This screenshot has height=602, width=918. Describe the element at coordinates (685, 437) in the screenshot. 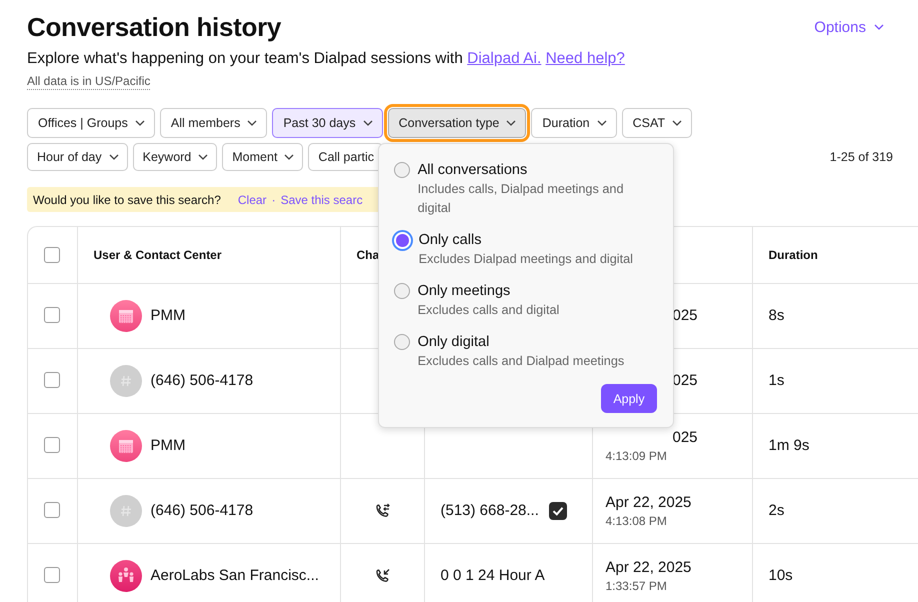

I see `date-text: 025` at that location.